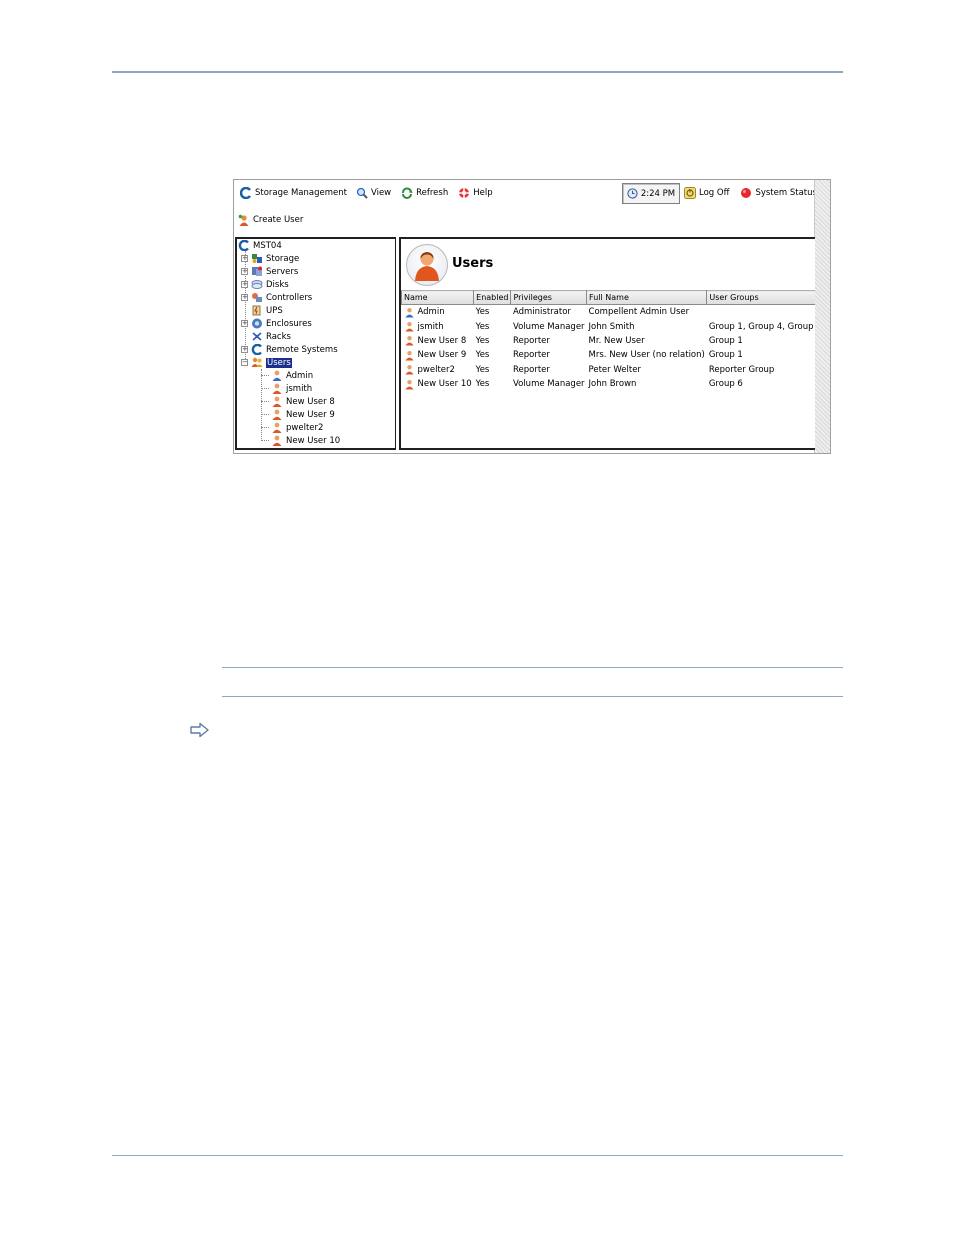  I want to click on tree-item-controllers: + Controllers, so click(276, 297).